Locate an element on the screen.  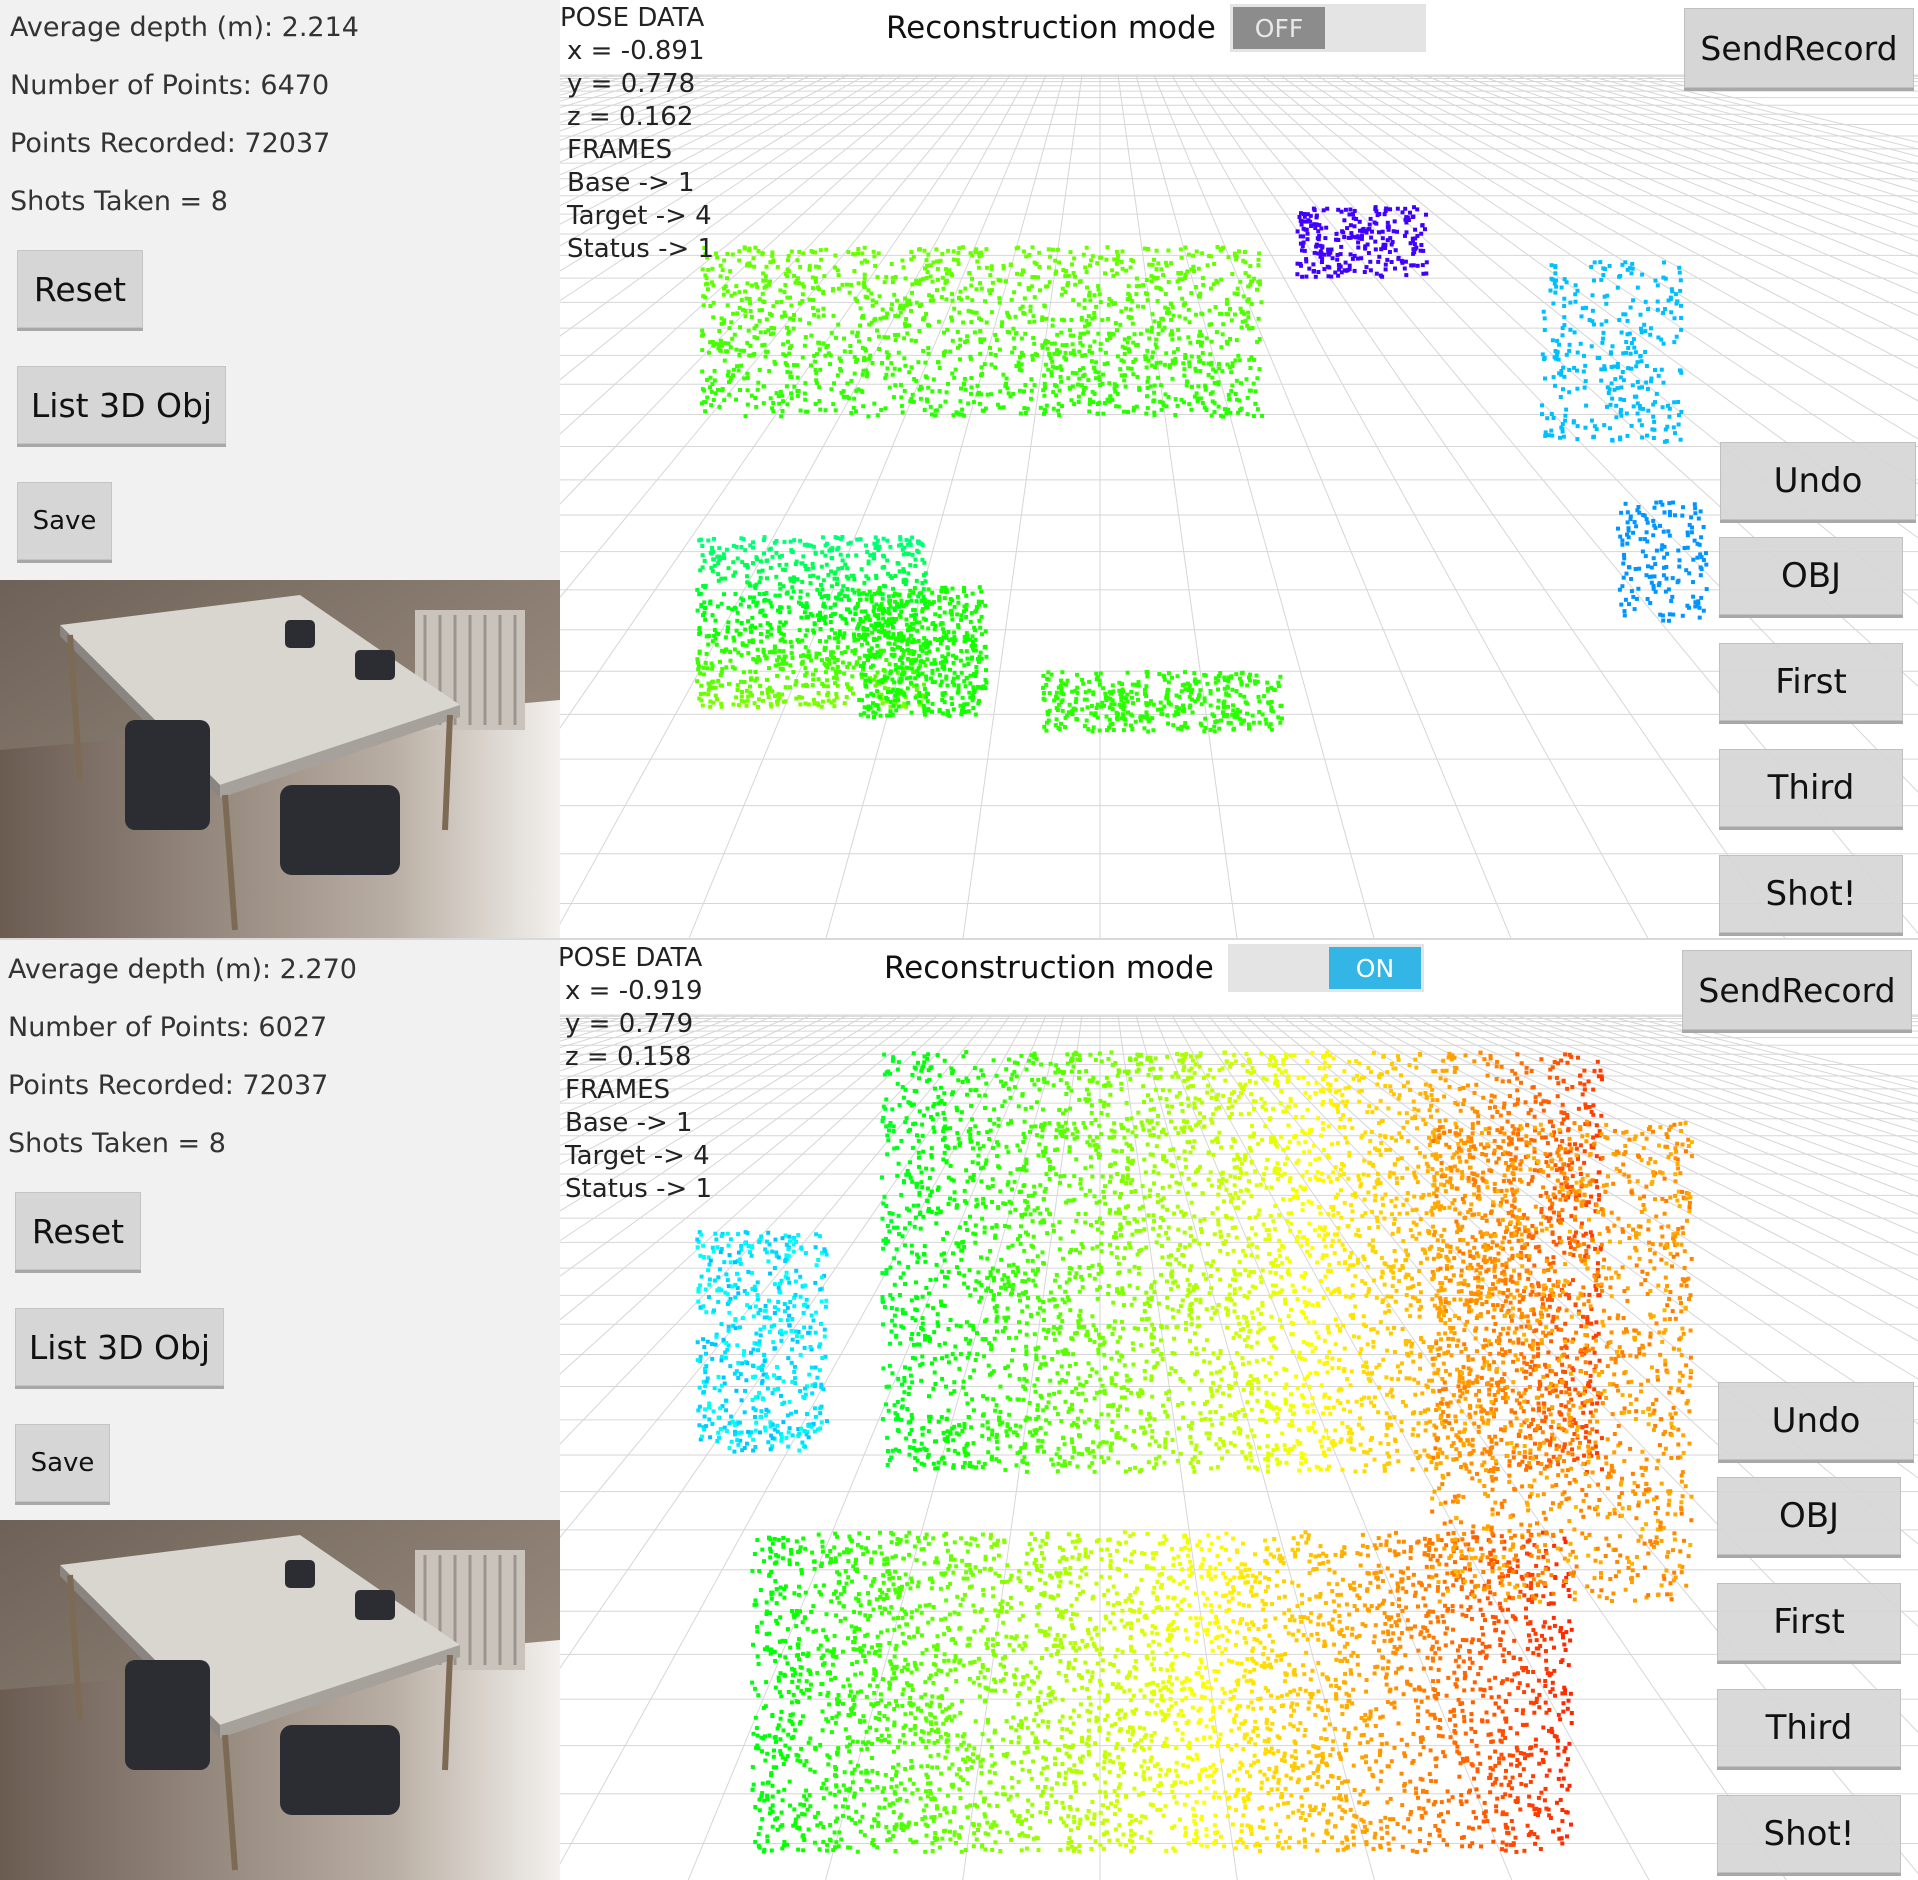
number-of-points-label: Number of Points: 6470 is located at coordinates (170, 85).